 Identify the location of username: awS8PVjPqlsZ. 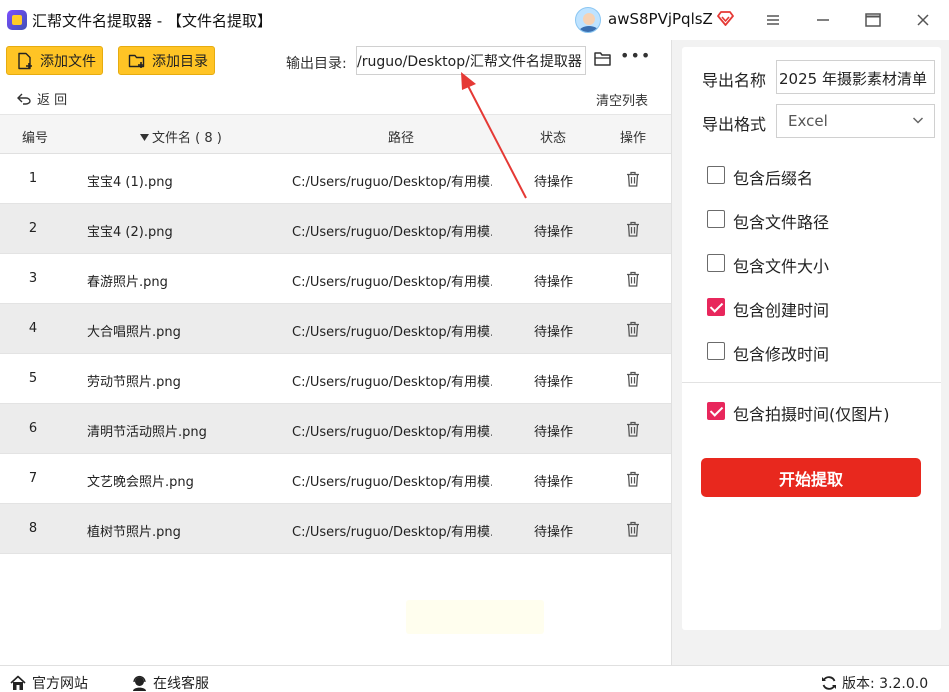
(660, 19).